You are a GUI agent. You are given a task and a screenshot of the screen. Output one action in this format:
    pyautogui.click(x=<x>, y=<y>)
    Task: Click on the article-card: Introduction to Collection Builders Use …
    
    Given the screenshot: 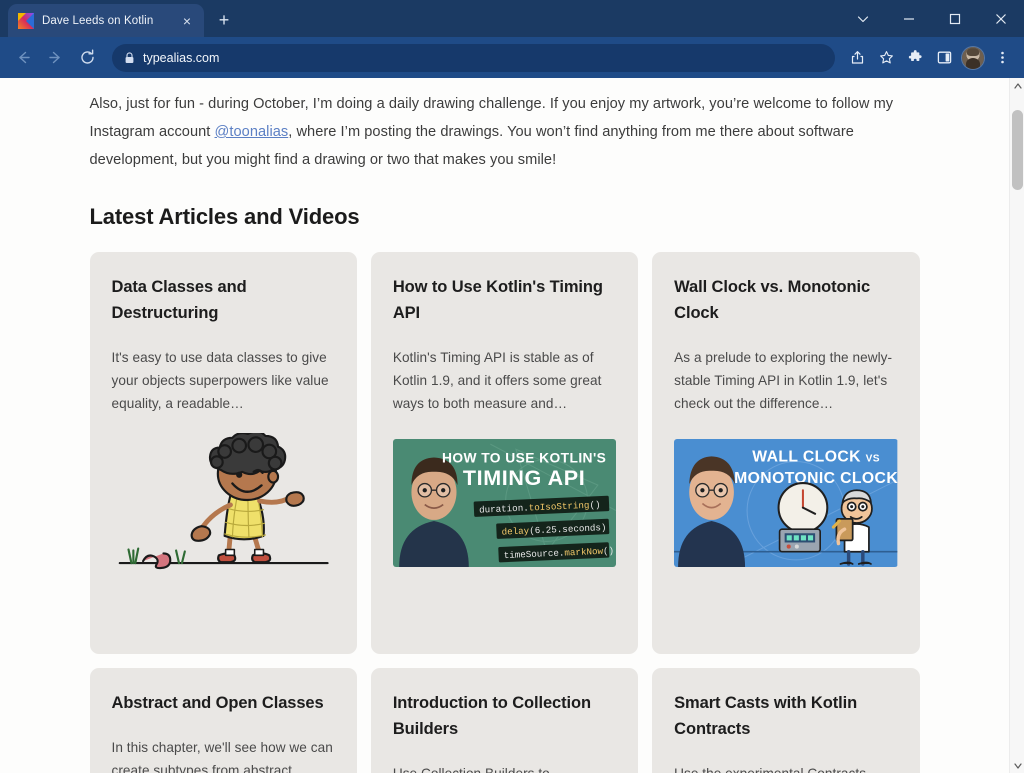 What is the action you would take?
    pyautogui.click(x=504, y=720)
    